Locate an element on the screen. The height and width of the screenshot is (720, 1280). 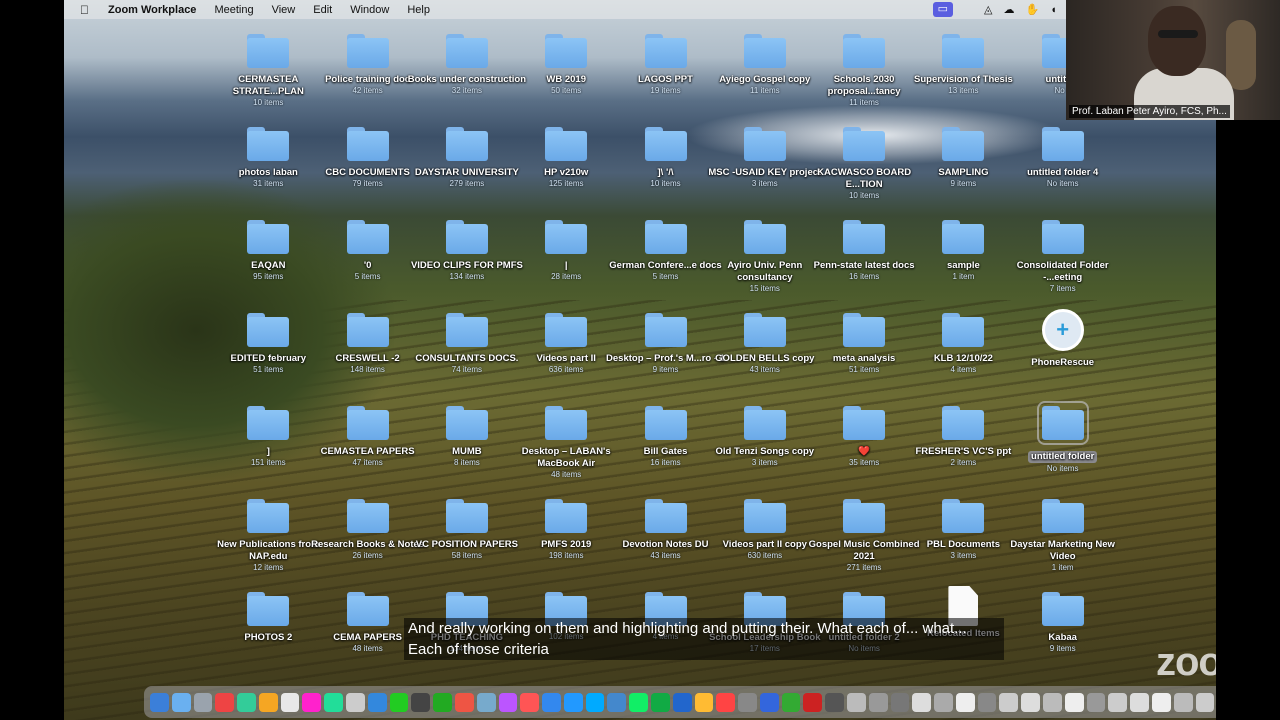
cloud-status-icon: ☁ is located at coordinates (1009, 9).